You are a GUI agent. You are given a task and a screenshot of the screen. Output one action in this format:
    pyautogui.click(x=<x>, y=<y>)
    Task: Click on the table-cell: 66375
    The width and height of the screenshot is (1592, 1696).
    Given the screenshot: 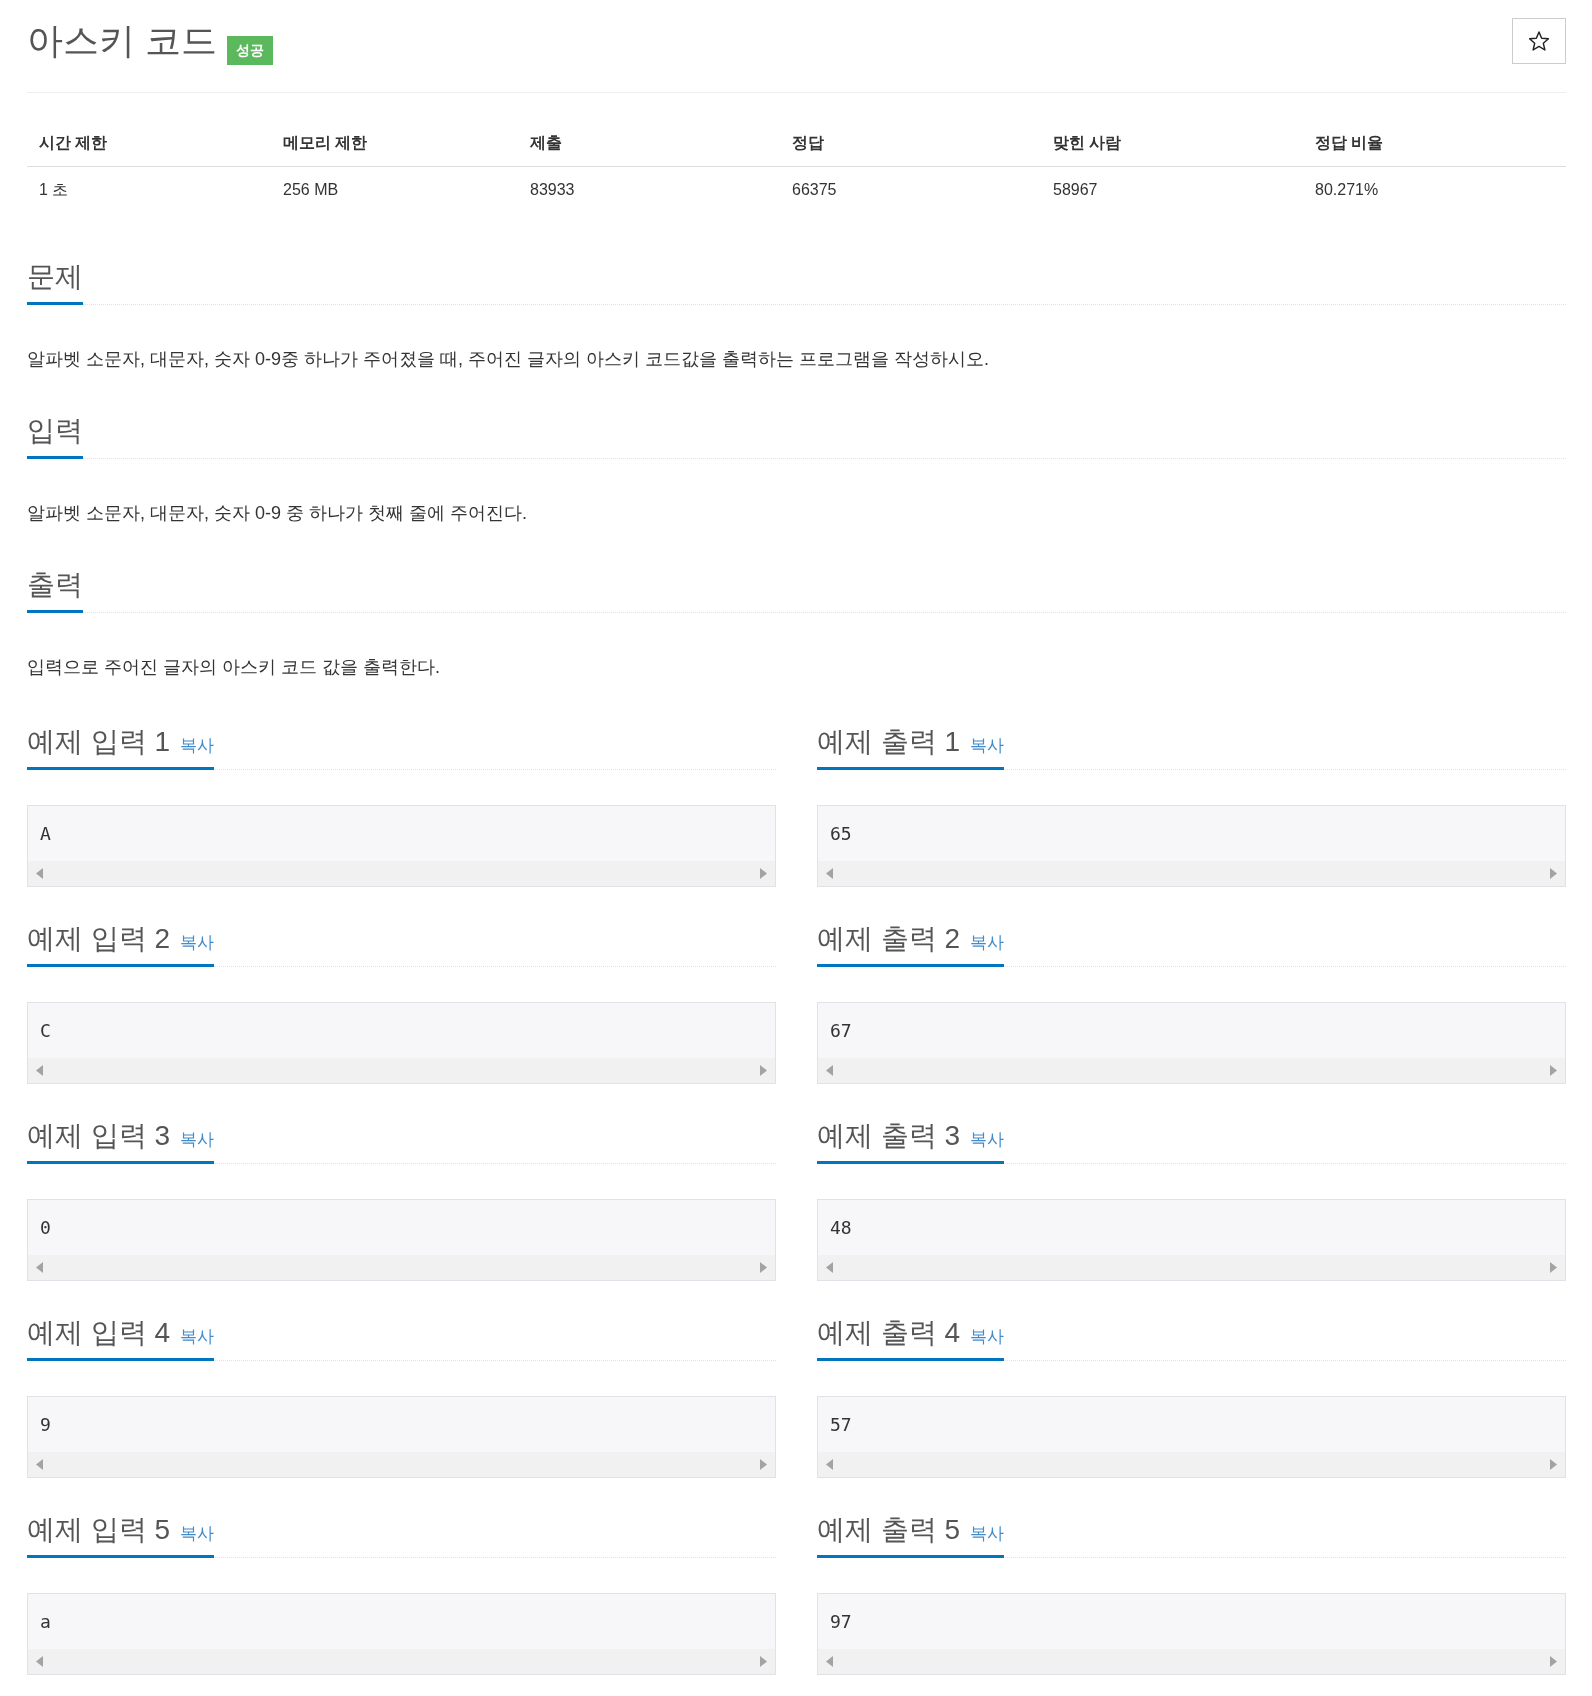 What is the action you would take?
    pyautogui.click(x=910, y=189)
    